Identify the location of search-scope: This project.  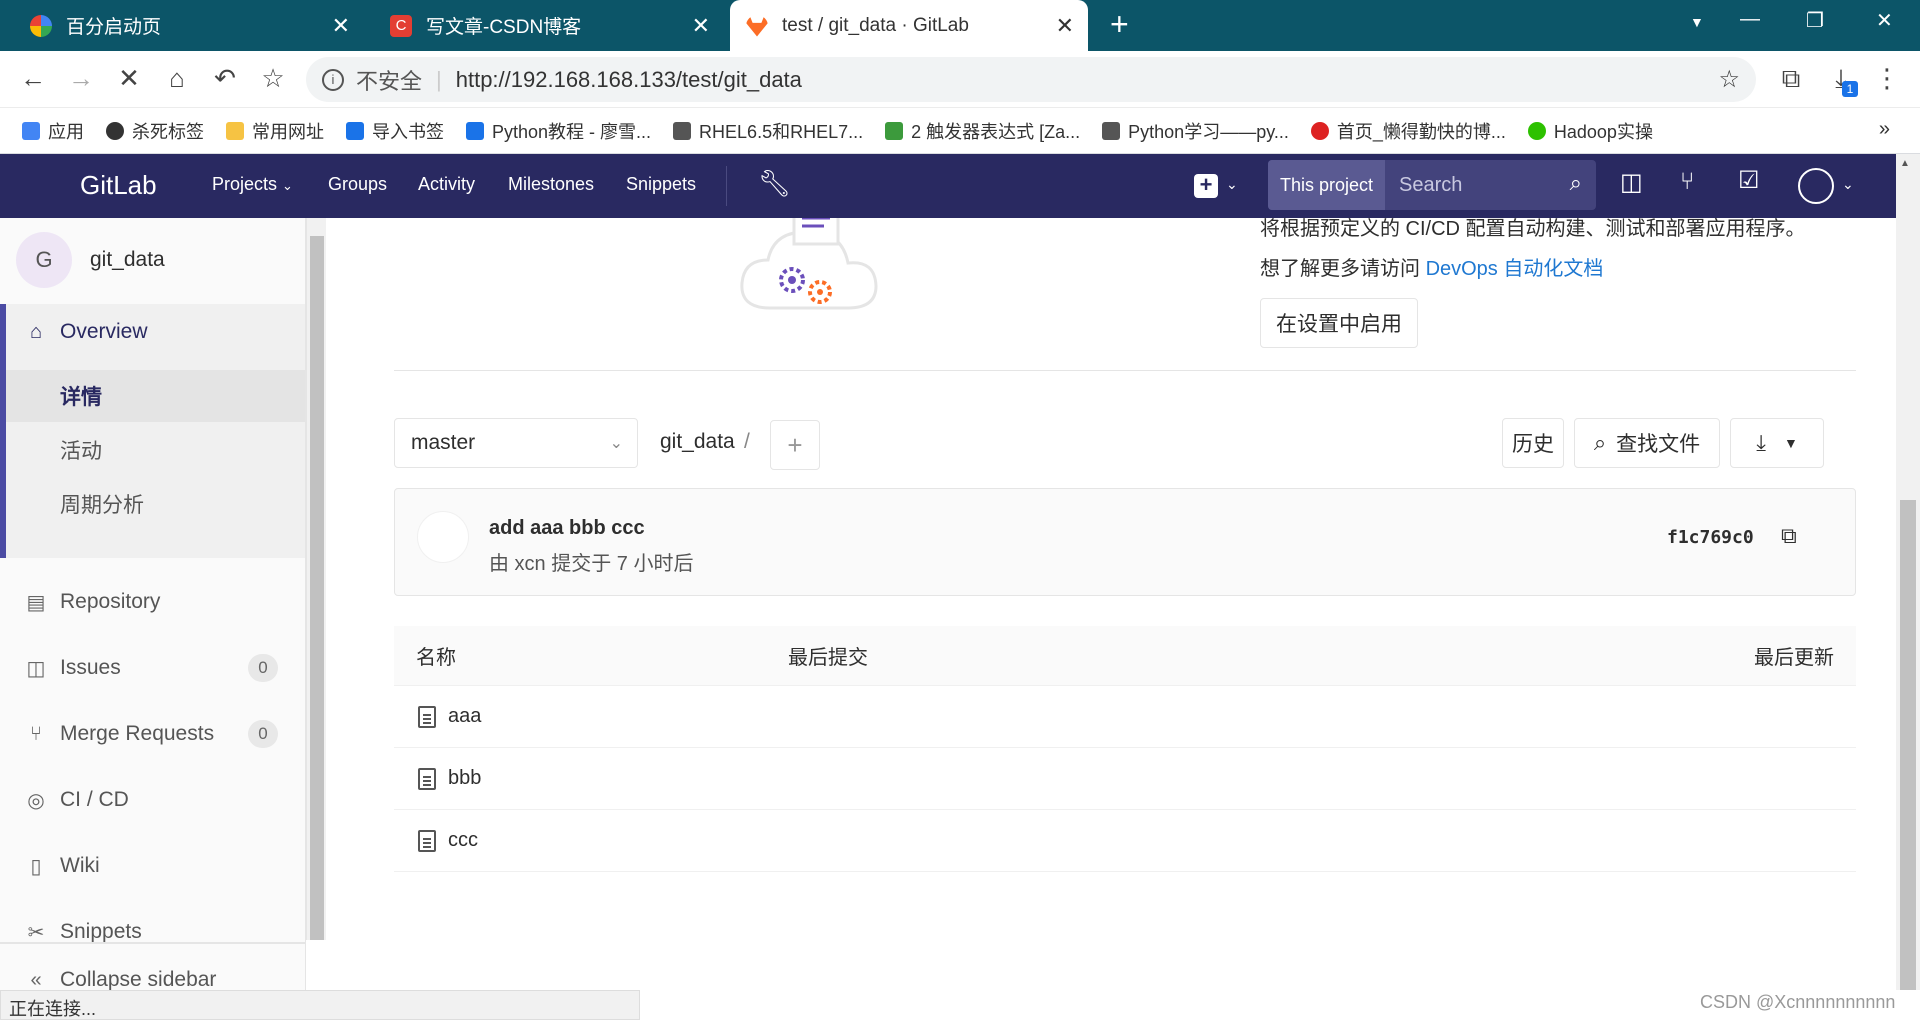
(1327, 185).